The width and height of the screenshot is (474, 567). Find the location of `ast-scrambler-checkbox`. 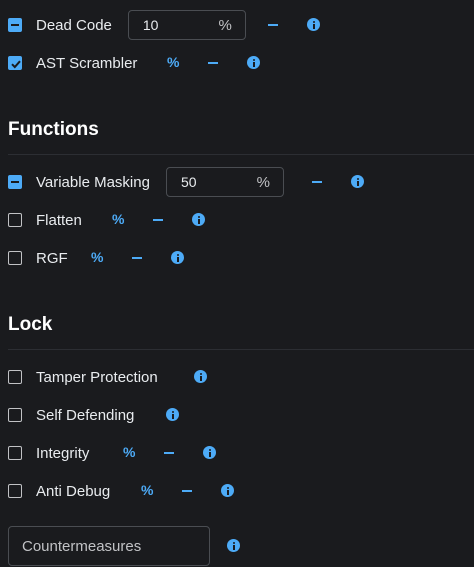

ast-scrambler-checkbox is located at coordinates (15, 63).